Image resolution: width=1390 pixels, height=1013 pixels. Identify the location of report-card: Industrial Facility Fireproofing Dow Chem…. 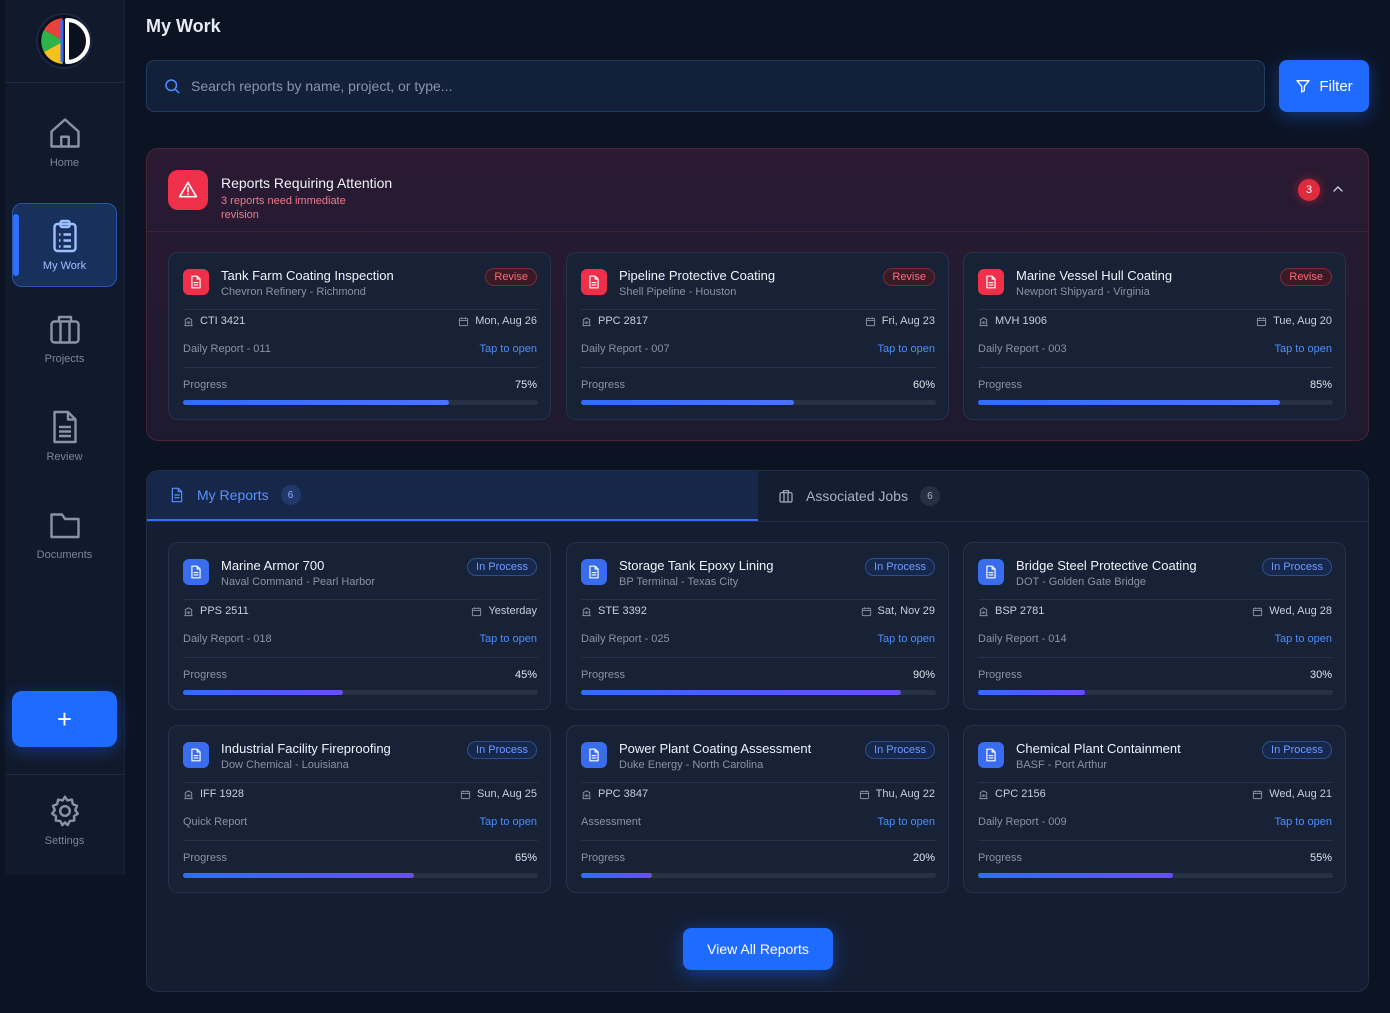
(359, 809).